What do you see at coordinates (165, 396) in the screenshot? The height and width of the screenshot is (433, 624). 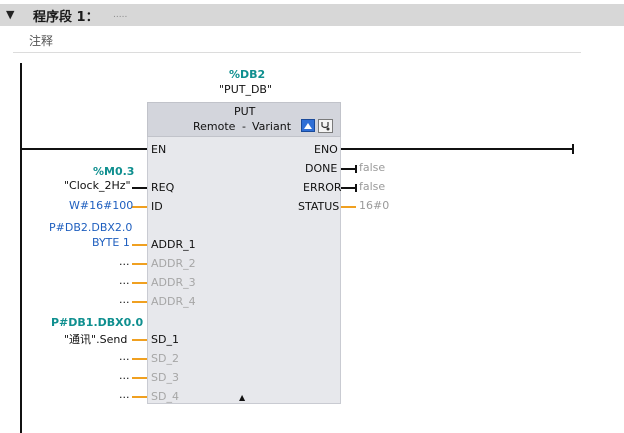 I see `pin-sd-4: SD_4` at bounding box center [165, 396].